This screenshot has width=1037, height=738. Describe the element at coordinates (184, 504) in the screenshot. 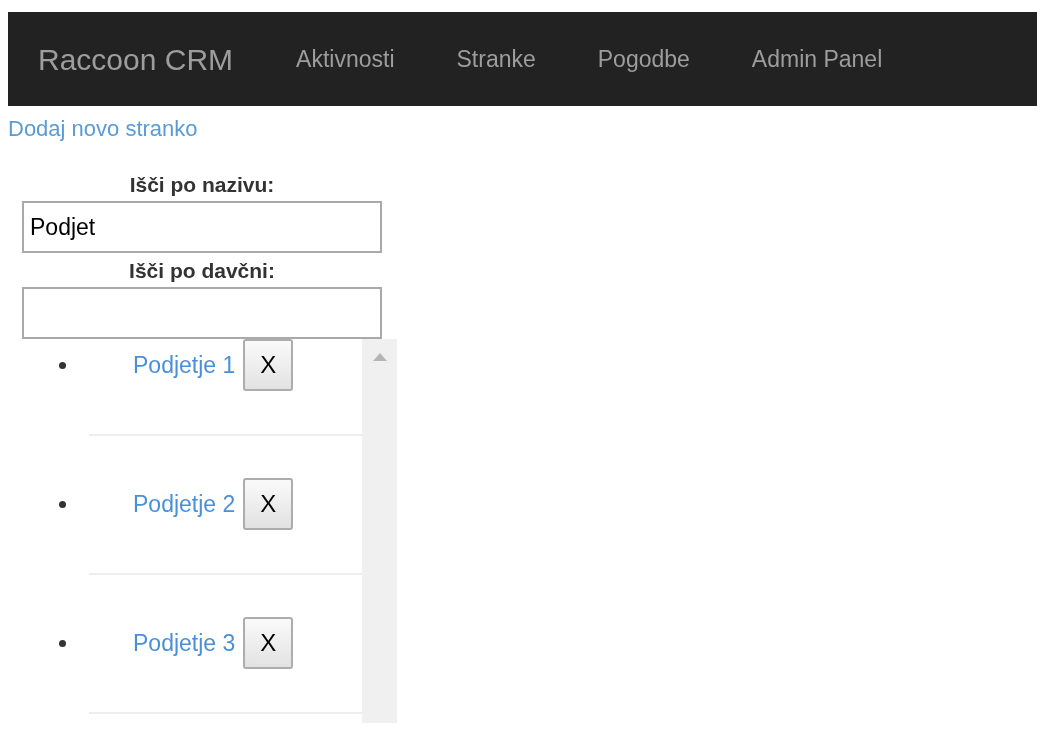

I see `company-link: Podjetje 2` at that location.